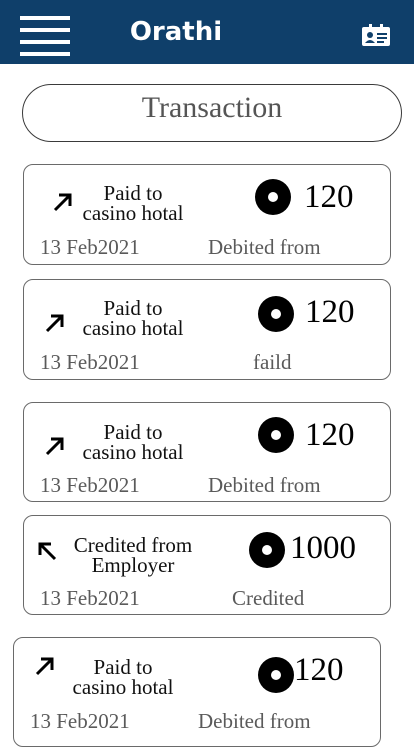 This screenshot has width=414, height=747. What do you see at coordinates (268, 598) in the screenshot?
I see `transaction-status: Credited` at bounding box center [268, 598].